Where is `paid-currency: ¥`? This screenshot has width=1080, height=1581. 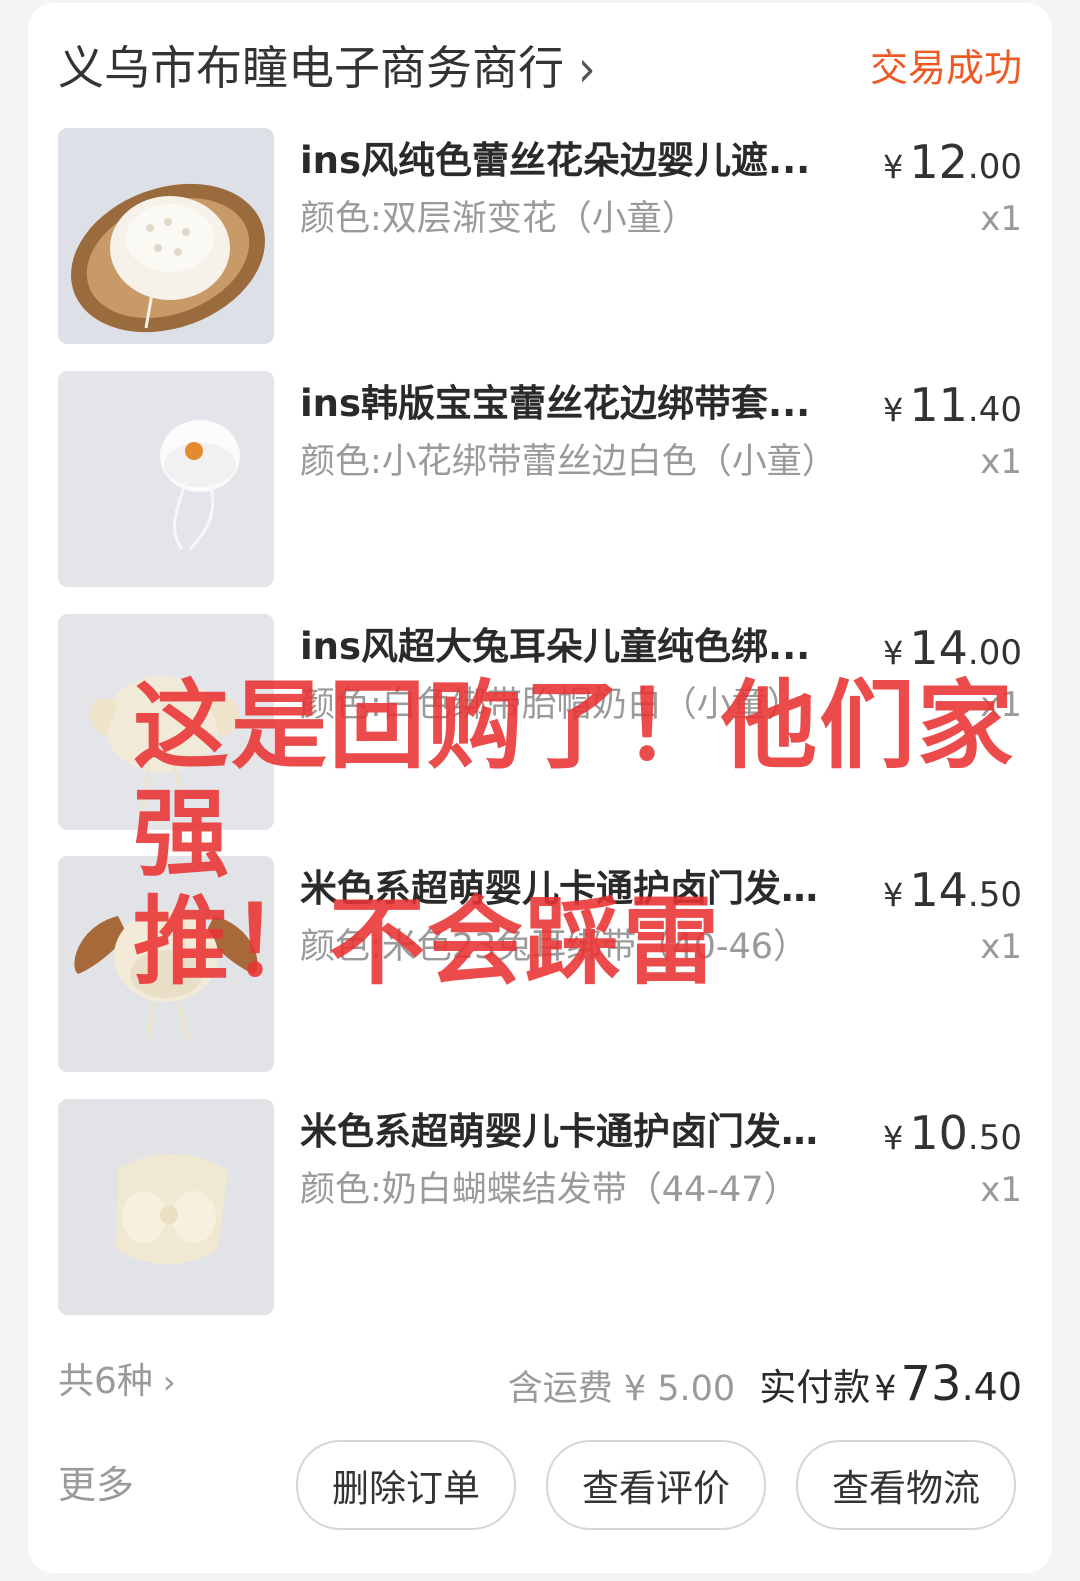 paid-currency: ¥ is located at coordinates (885, 1389).